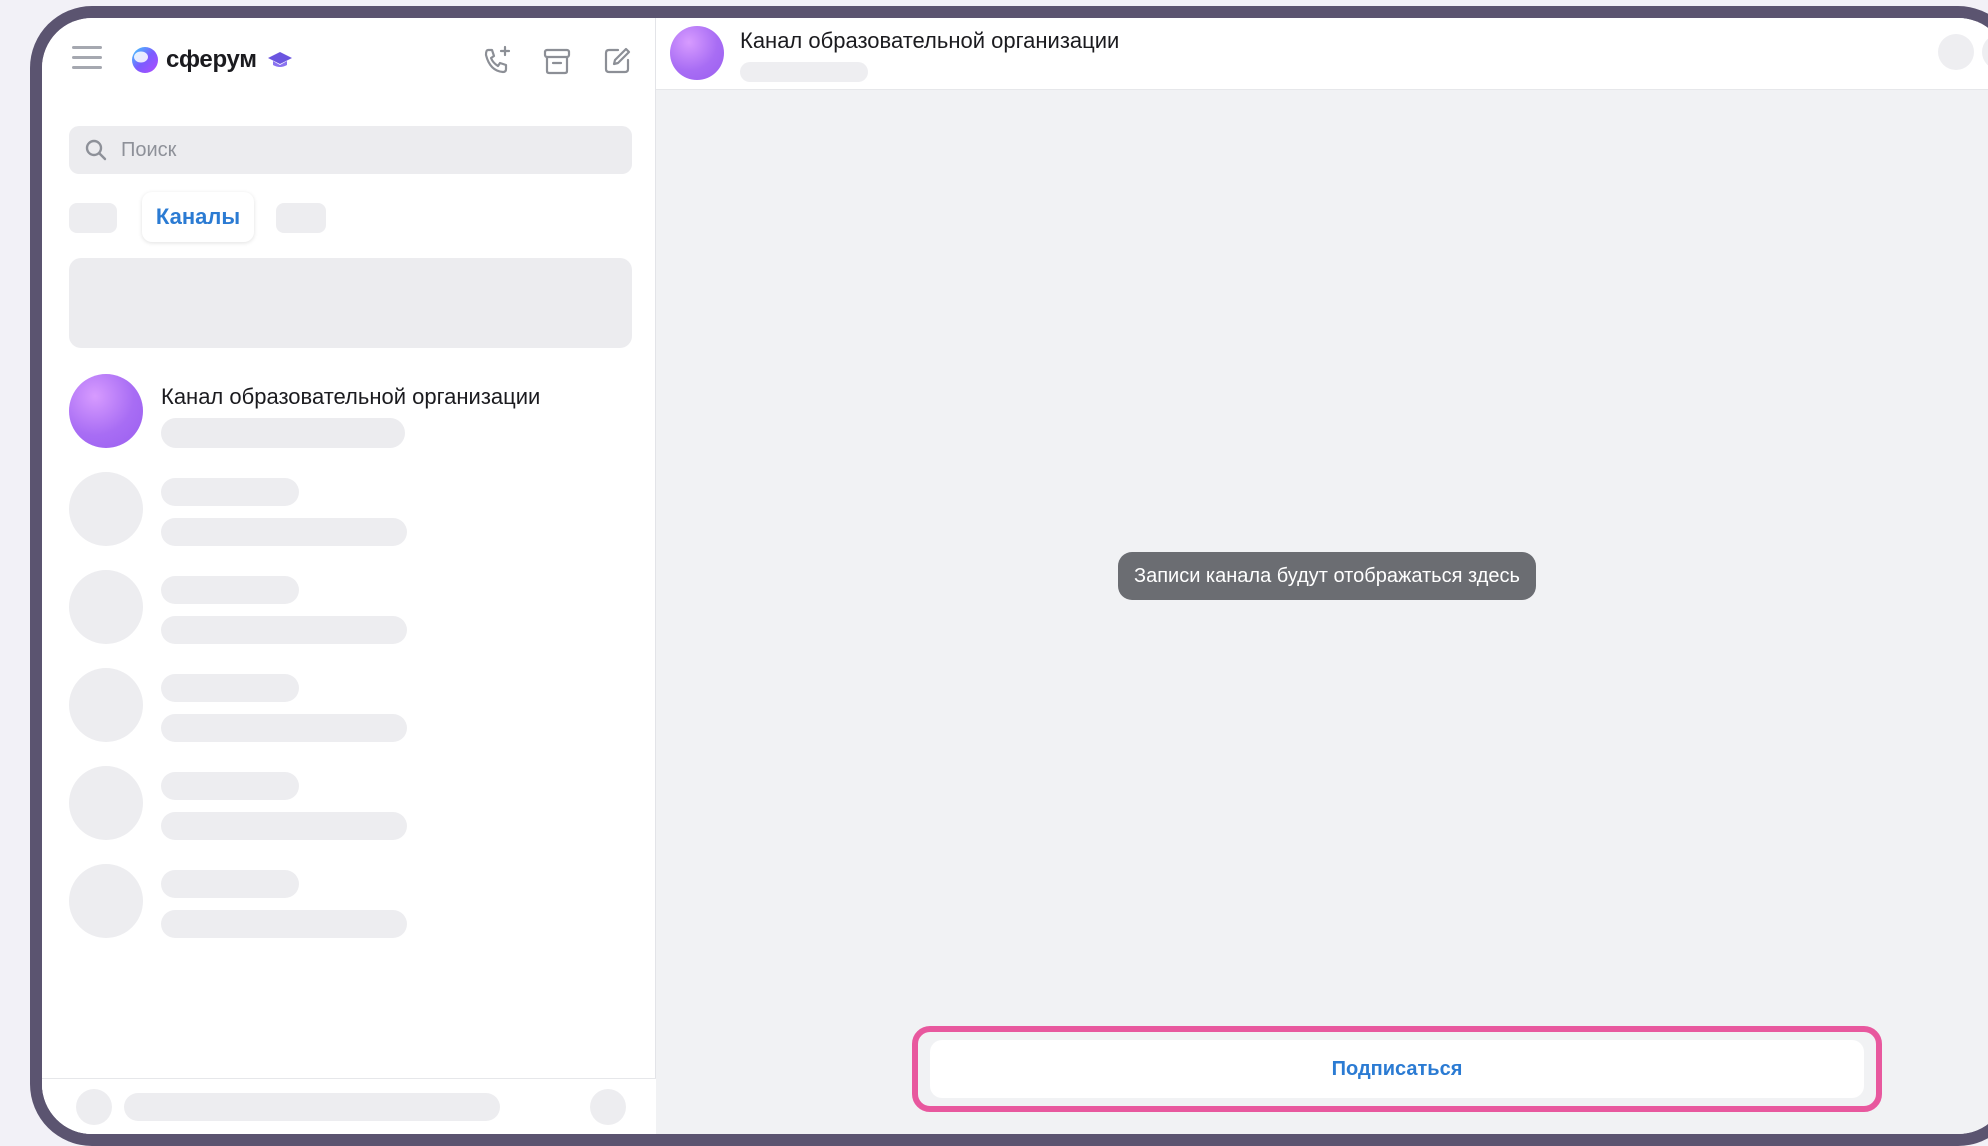  Describe the element at coordinates (350, 303) in the screenshot. I see `banner-placeholder` at that location.